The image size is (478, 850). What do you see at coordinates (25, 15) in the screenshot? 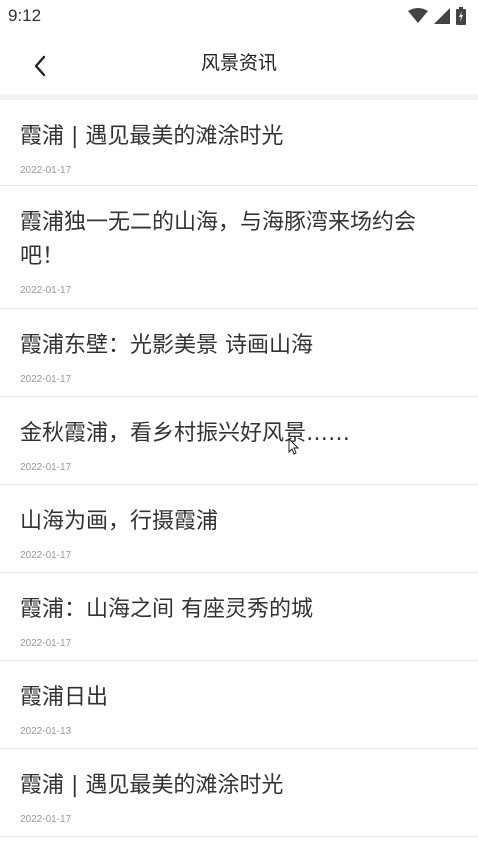
I see `status-time: 9:12` at bounding box center [25, 15].